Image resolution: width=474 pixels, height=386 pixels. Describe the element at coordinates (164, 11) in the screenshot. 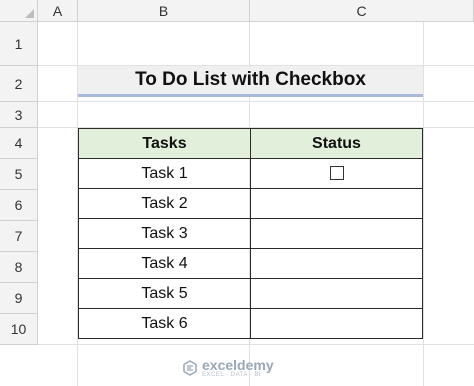

I see `column-header-b: B` at that location.